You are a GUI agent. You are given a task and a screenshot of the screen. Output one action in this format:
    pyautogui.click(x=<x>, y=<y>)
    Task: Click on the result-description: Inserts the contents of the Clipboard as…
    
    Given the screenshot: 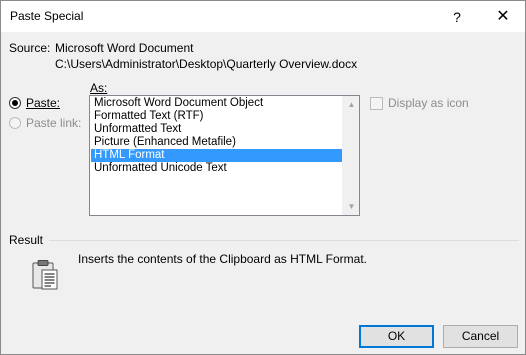 What is the action you would take?
    pyautogui.click(x=223, y=259)
    